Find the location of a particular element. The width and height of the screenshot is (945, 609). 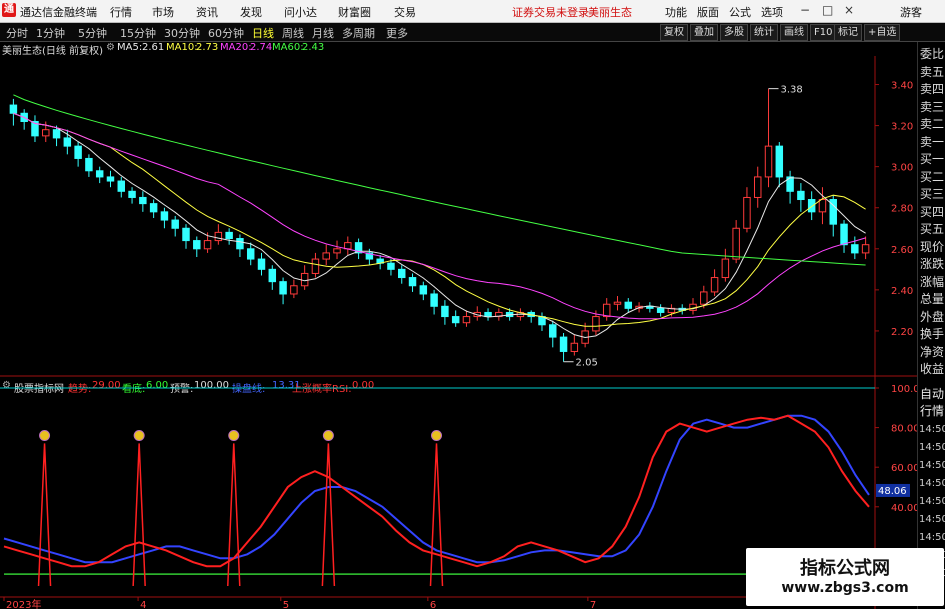

maximize-icon: □ is located at coordinates (827, 10).